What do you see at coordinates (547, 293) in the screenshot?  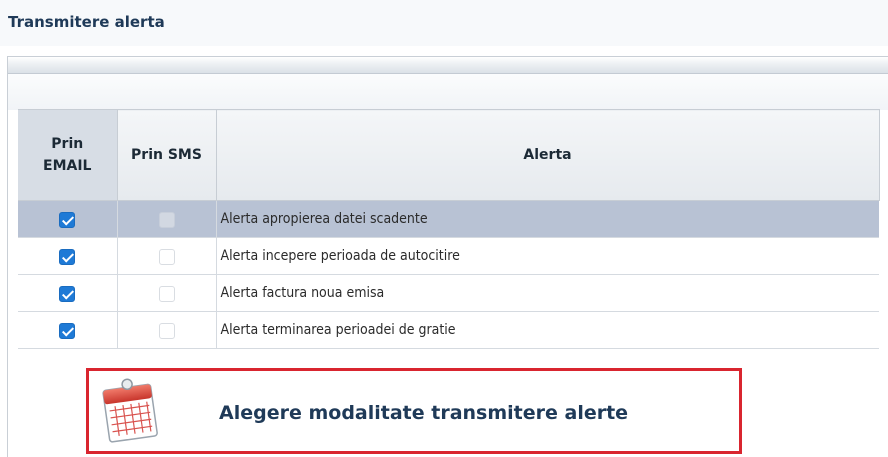 I see `alert-label: Alerta factura noua emisa` at bounding box center [547, 293].